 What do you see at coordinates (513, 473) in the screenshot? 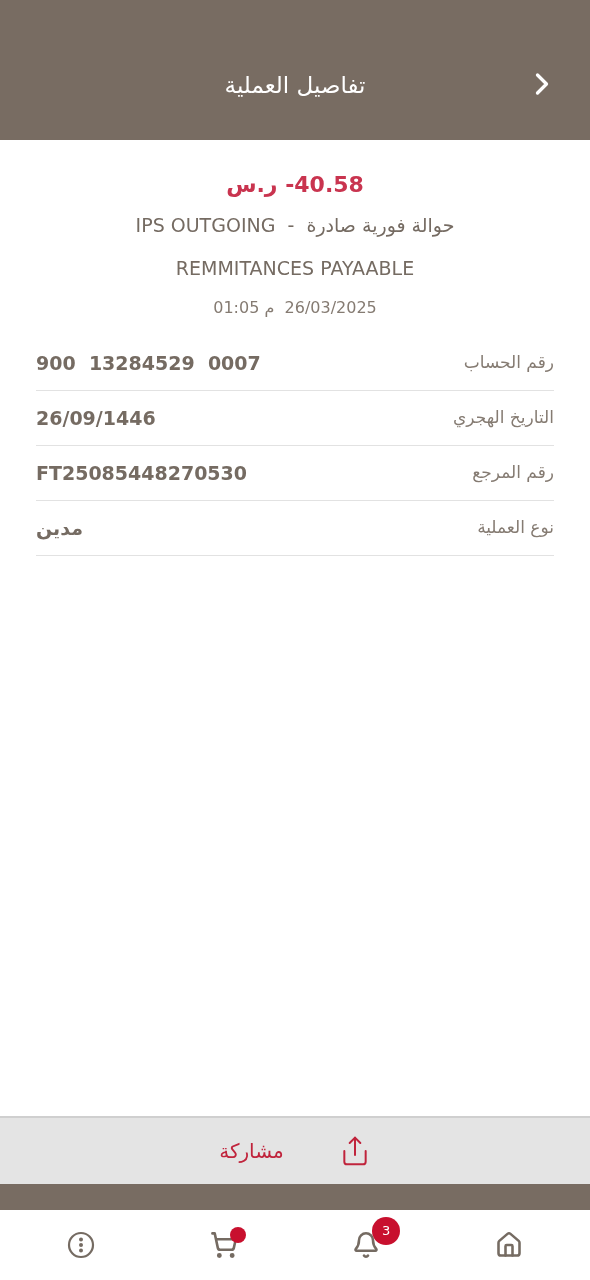
I see `detail-label: رقم المرجع` at bounding box center [513, 473].